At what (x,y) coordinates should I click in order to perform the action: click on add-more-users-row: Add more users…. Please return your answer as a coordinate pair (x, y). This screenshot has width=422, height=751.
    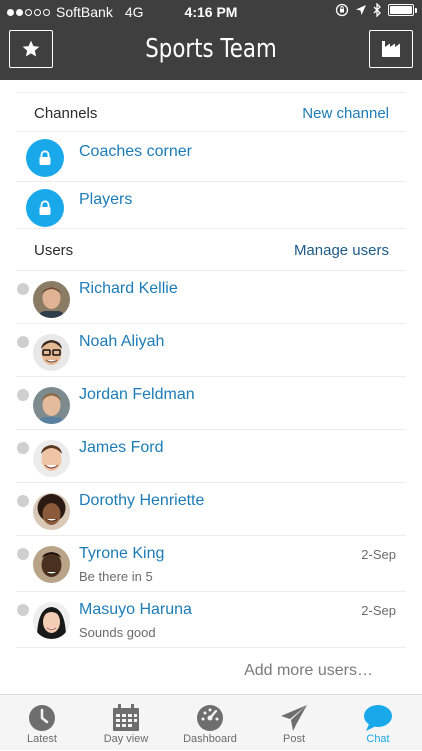
    Looking at the image, I should click on (211, 670).